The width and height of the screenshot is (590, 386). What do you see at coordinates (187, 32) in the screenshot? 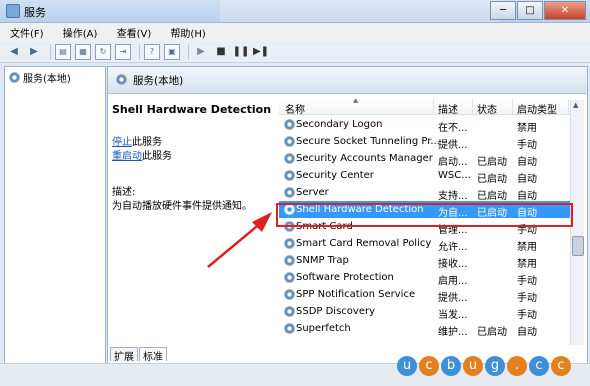
I see `menu-help: 帮助(H)` at bounding box center [187, 32].